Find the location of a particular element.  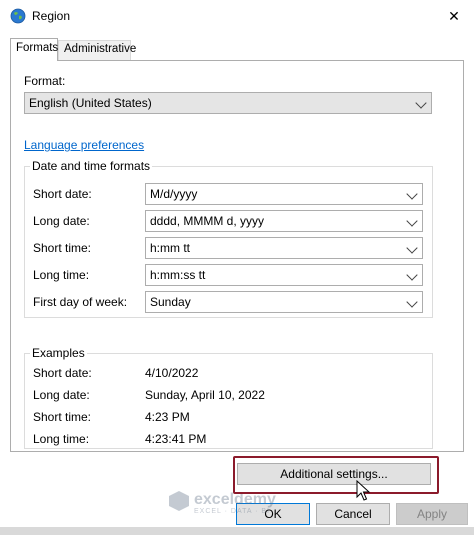

example-long-date-label: Long date: is located at coordinates (61, 395).